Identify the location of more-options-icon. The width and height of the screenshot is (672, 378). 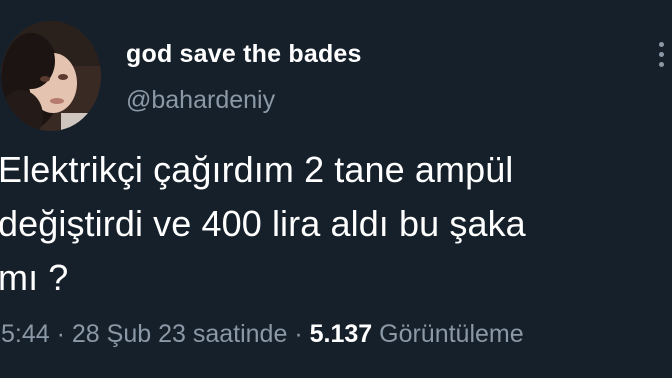
(662, 57).